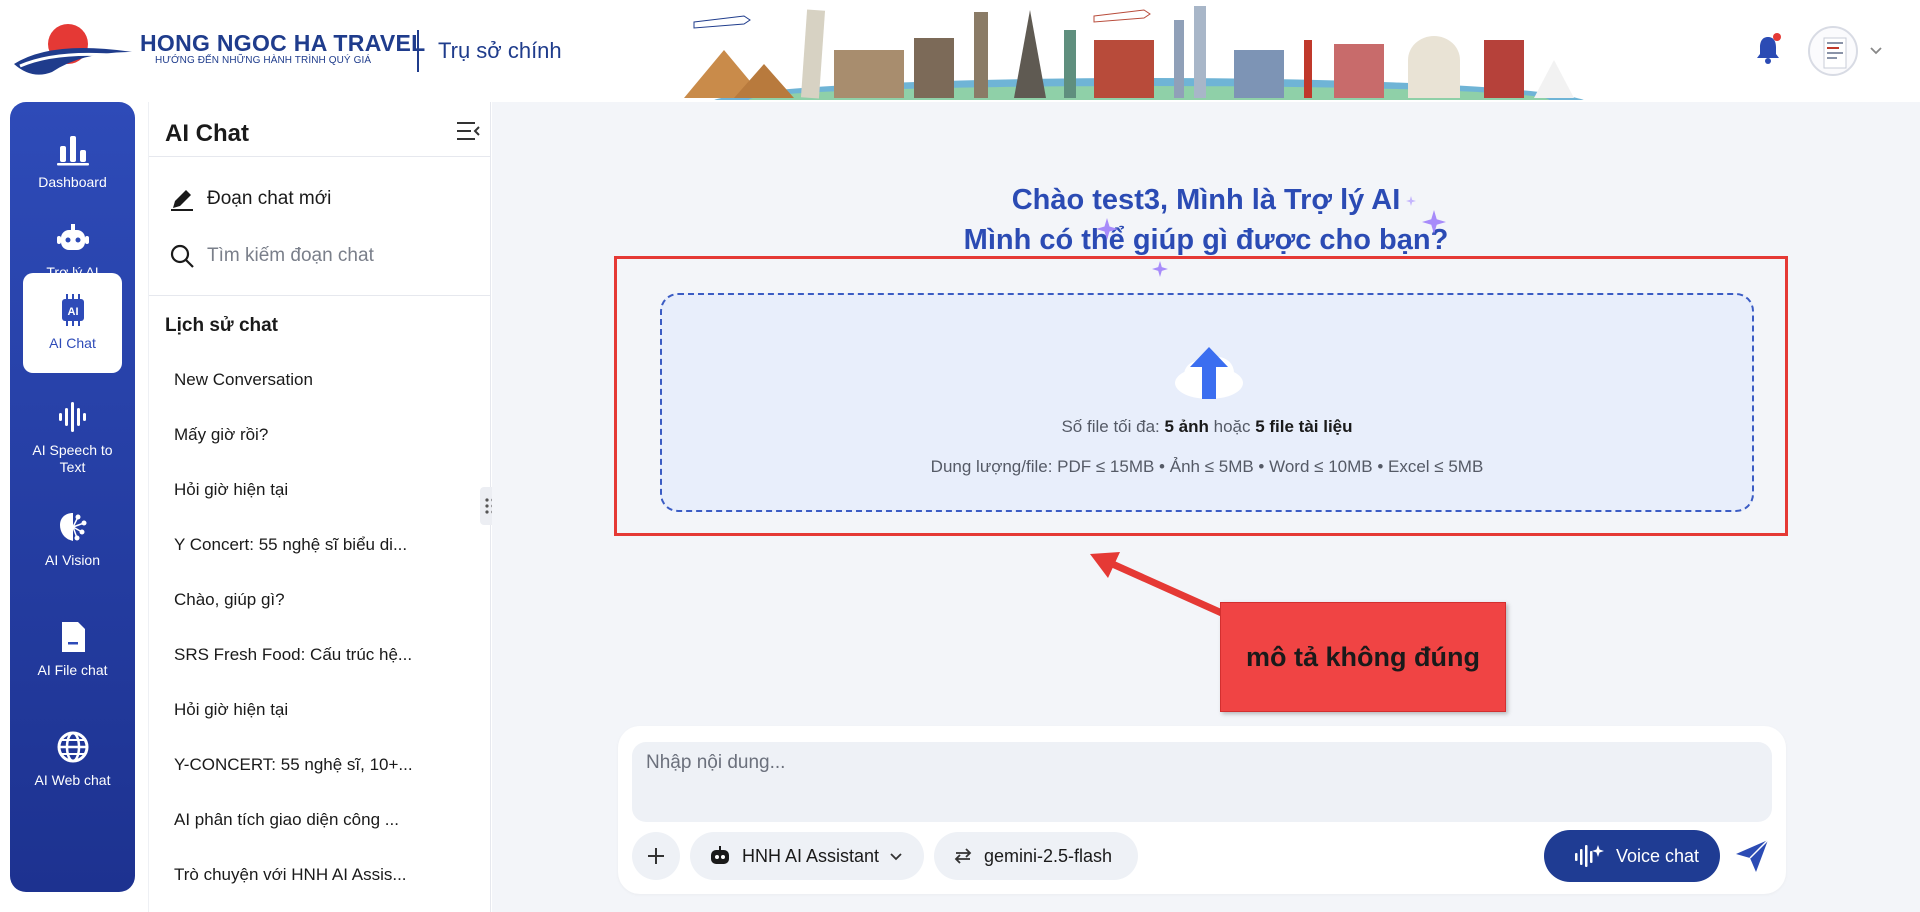  What do you see at coordinates (72, 435) in the screenshot?
I see `rail-item-speech-to-text: AI Speech to Text` at bounding box center [72, 435].